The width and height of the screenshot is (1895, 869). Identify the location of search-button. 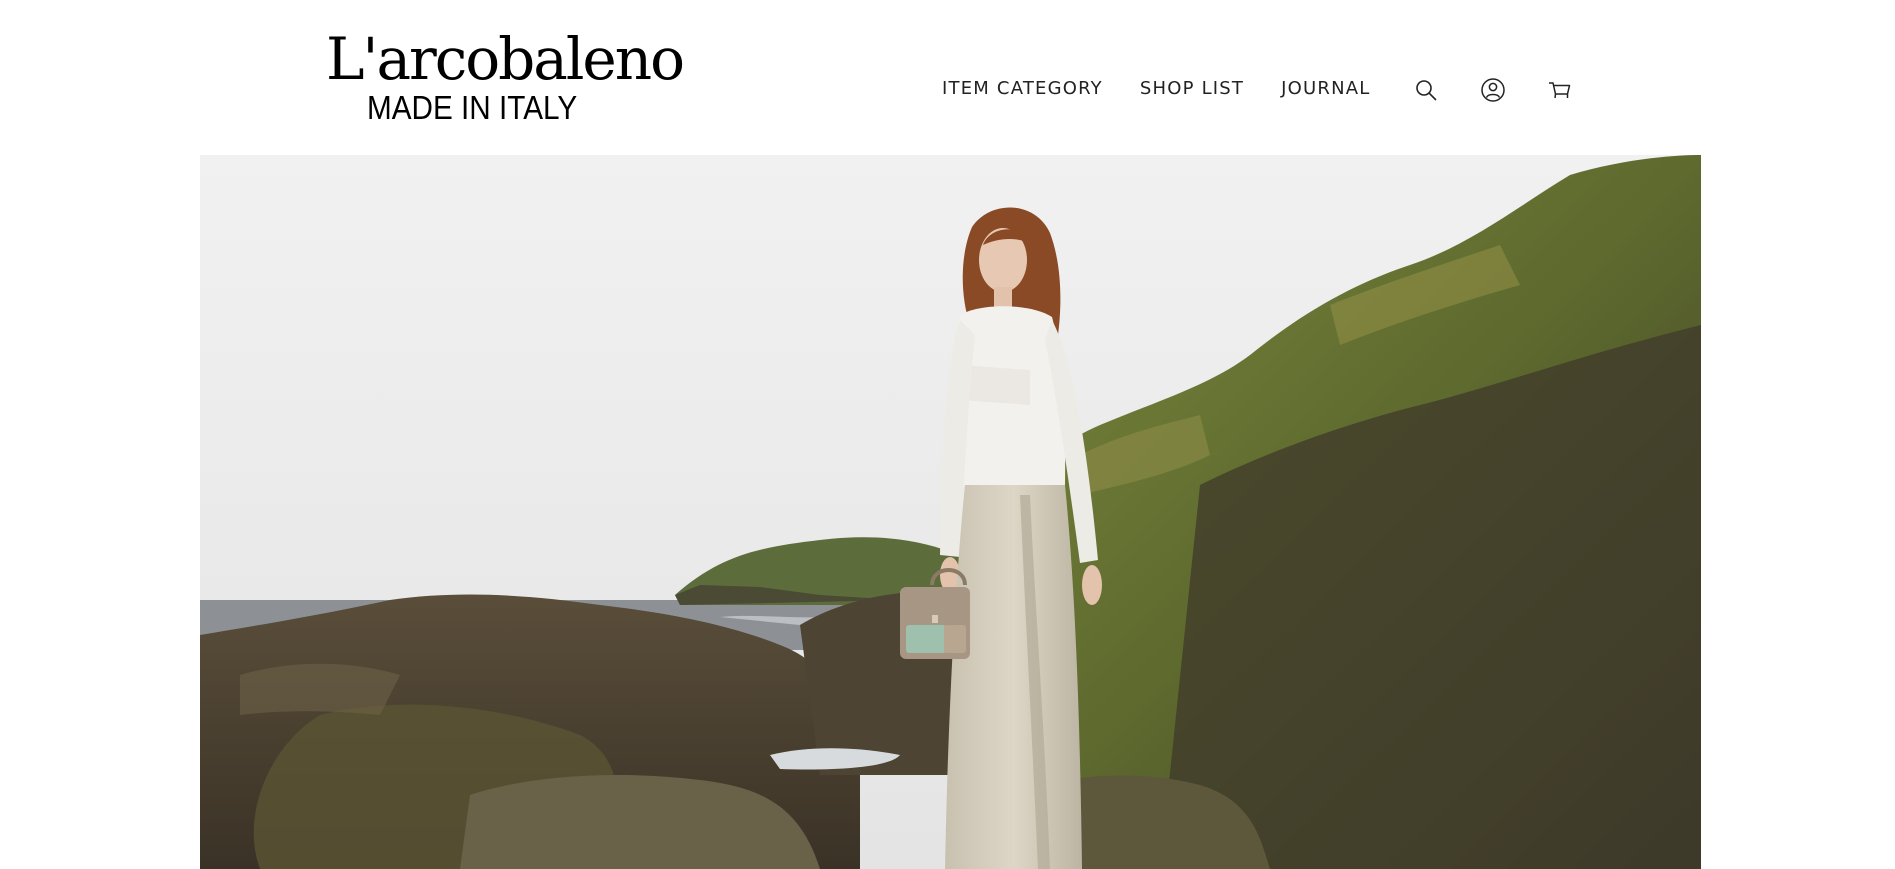
(1426, 90).